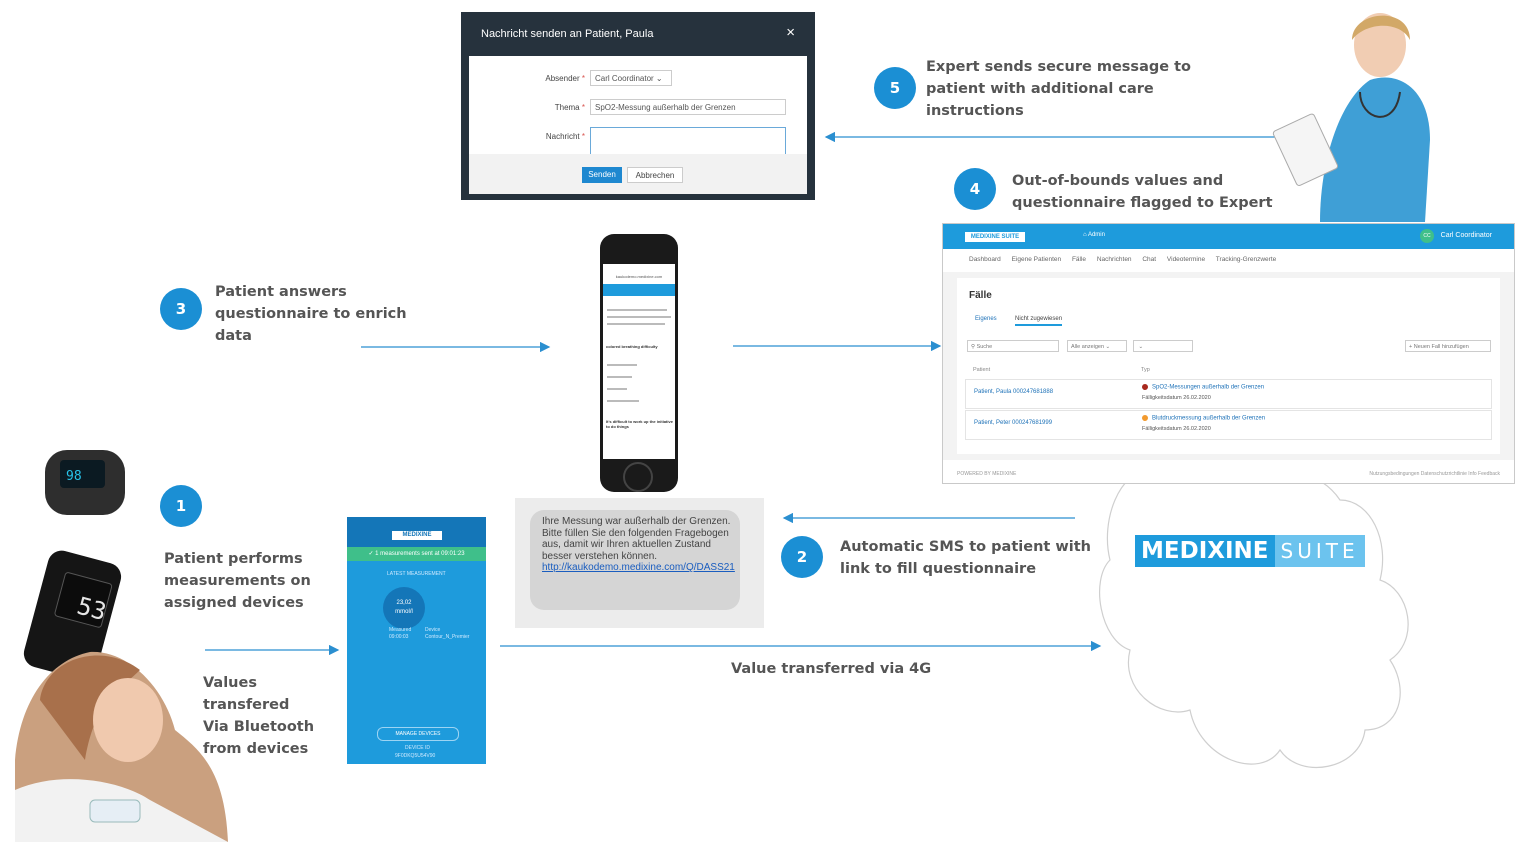 This screenshot has width=1524, height=842. What do you see at coordinates (418, 734) in the screenshot?
I see `manage-devices-button: MANAGE DEVICES` at bounding box center [418, 734].